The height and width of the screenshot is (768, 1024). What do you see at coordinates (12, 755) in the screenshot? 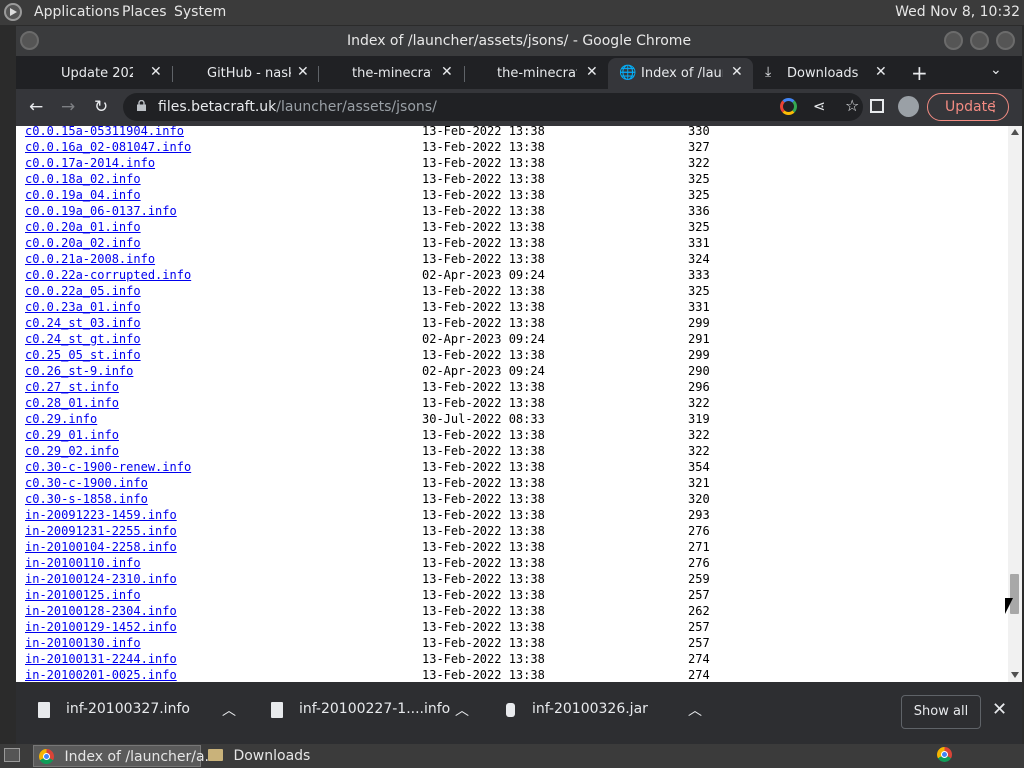
I see `show-desktop-icon` at bounding box center [12, 755].